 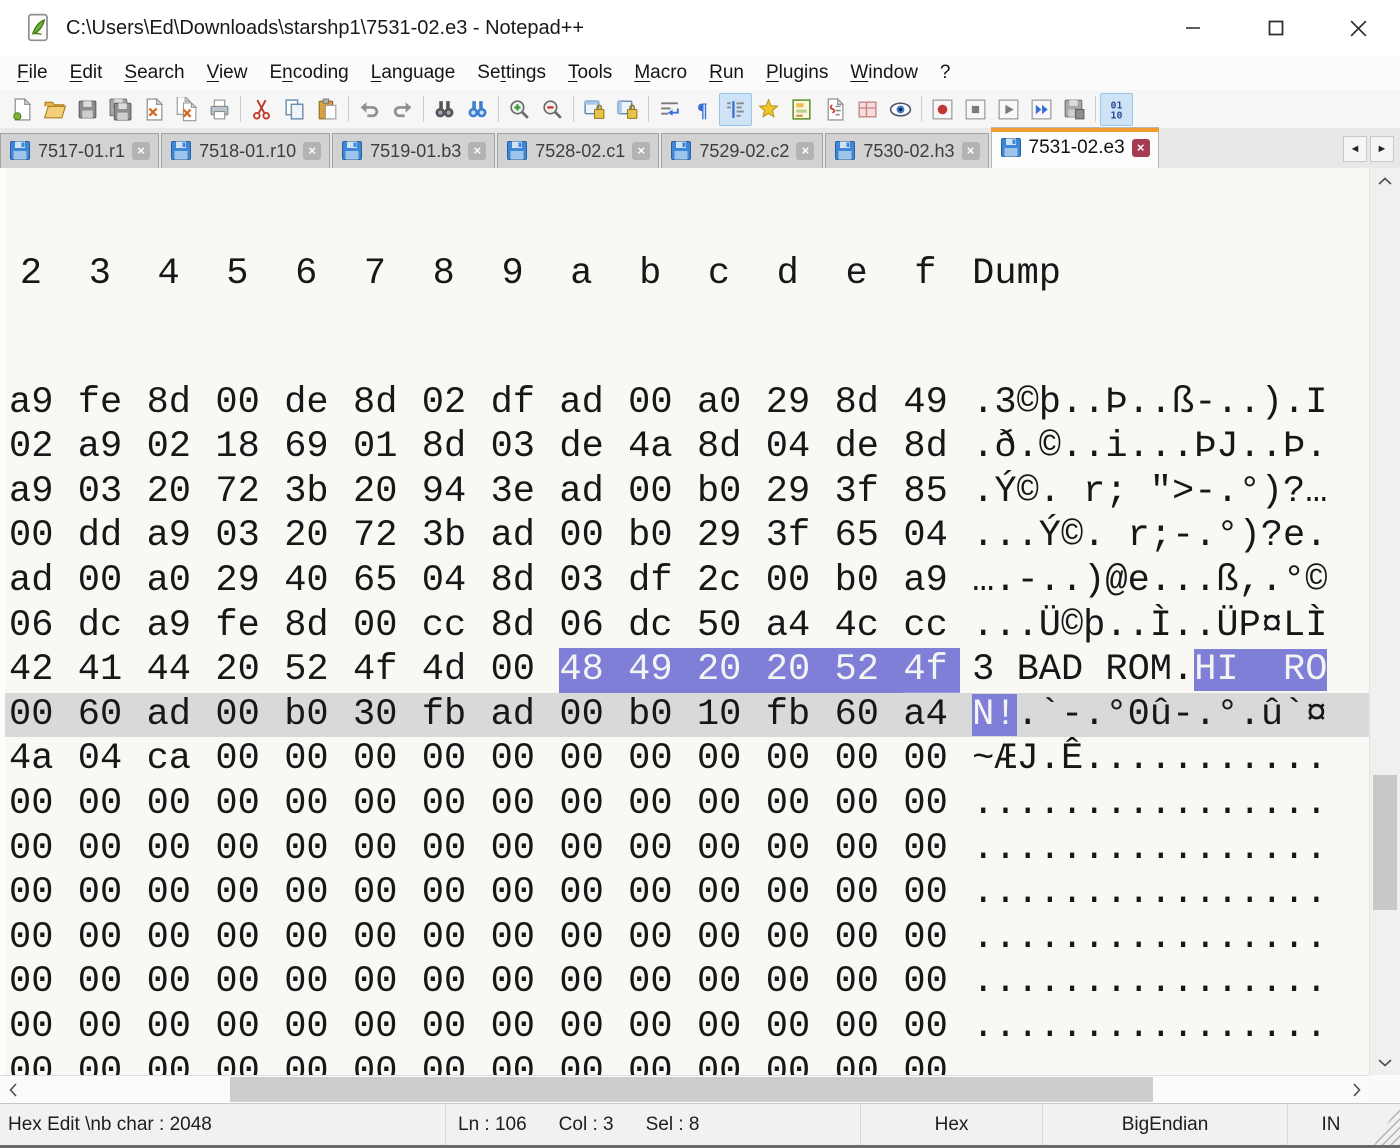 I want to click on scroll-right-button, so click(x=1356, y=1089).